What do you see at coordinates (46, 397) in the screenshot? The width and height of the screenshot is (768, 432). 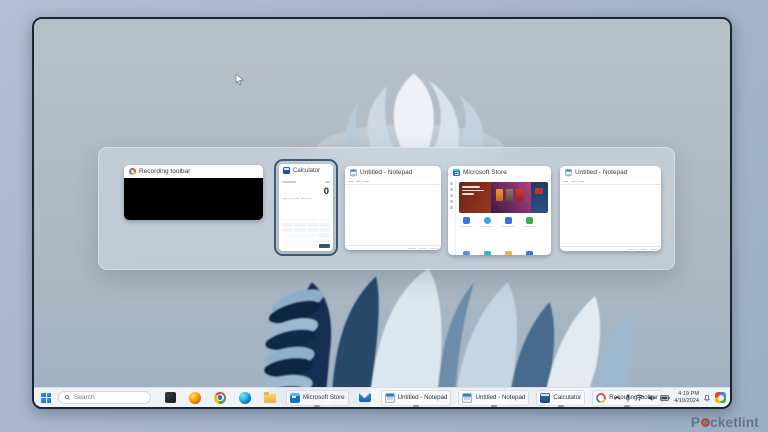 I see `start-button` at bounding box center [46, 397].